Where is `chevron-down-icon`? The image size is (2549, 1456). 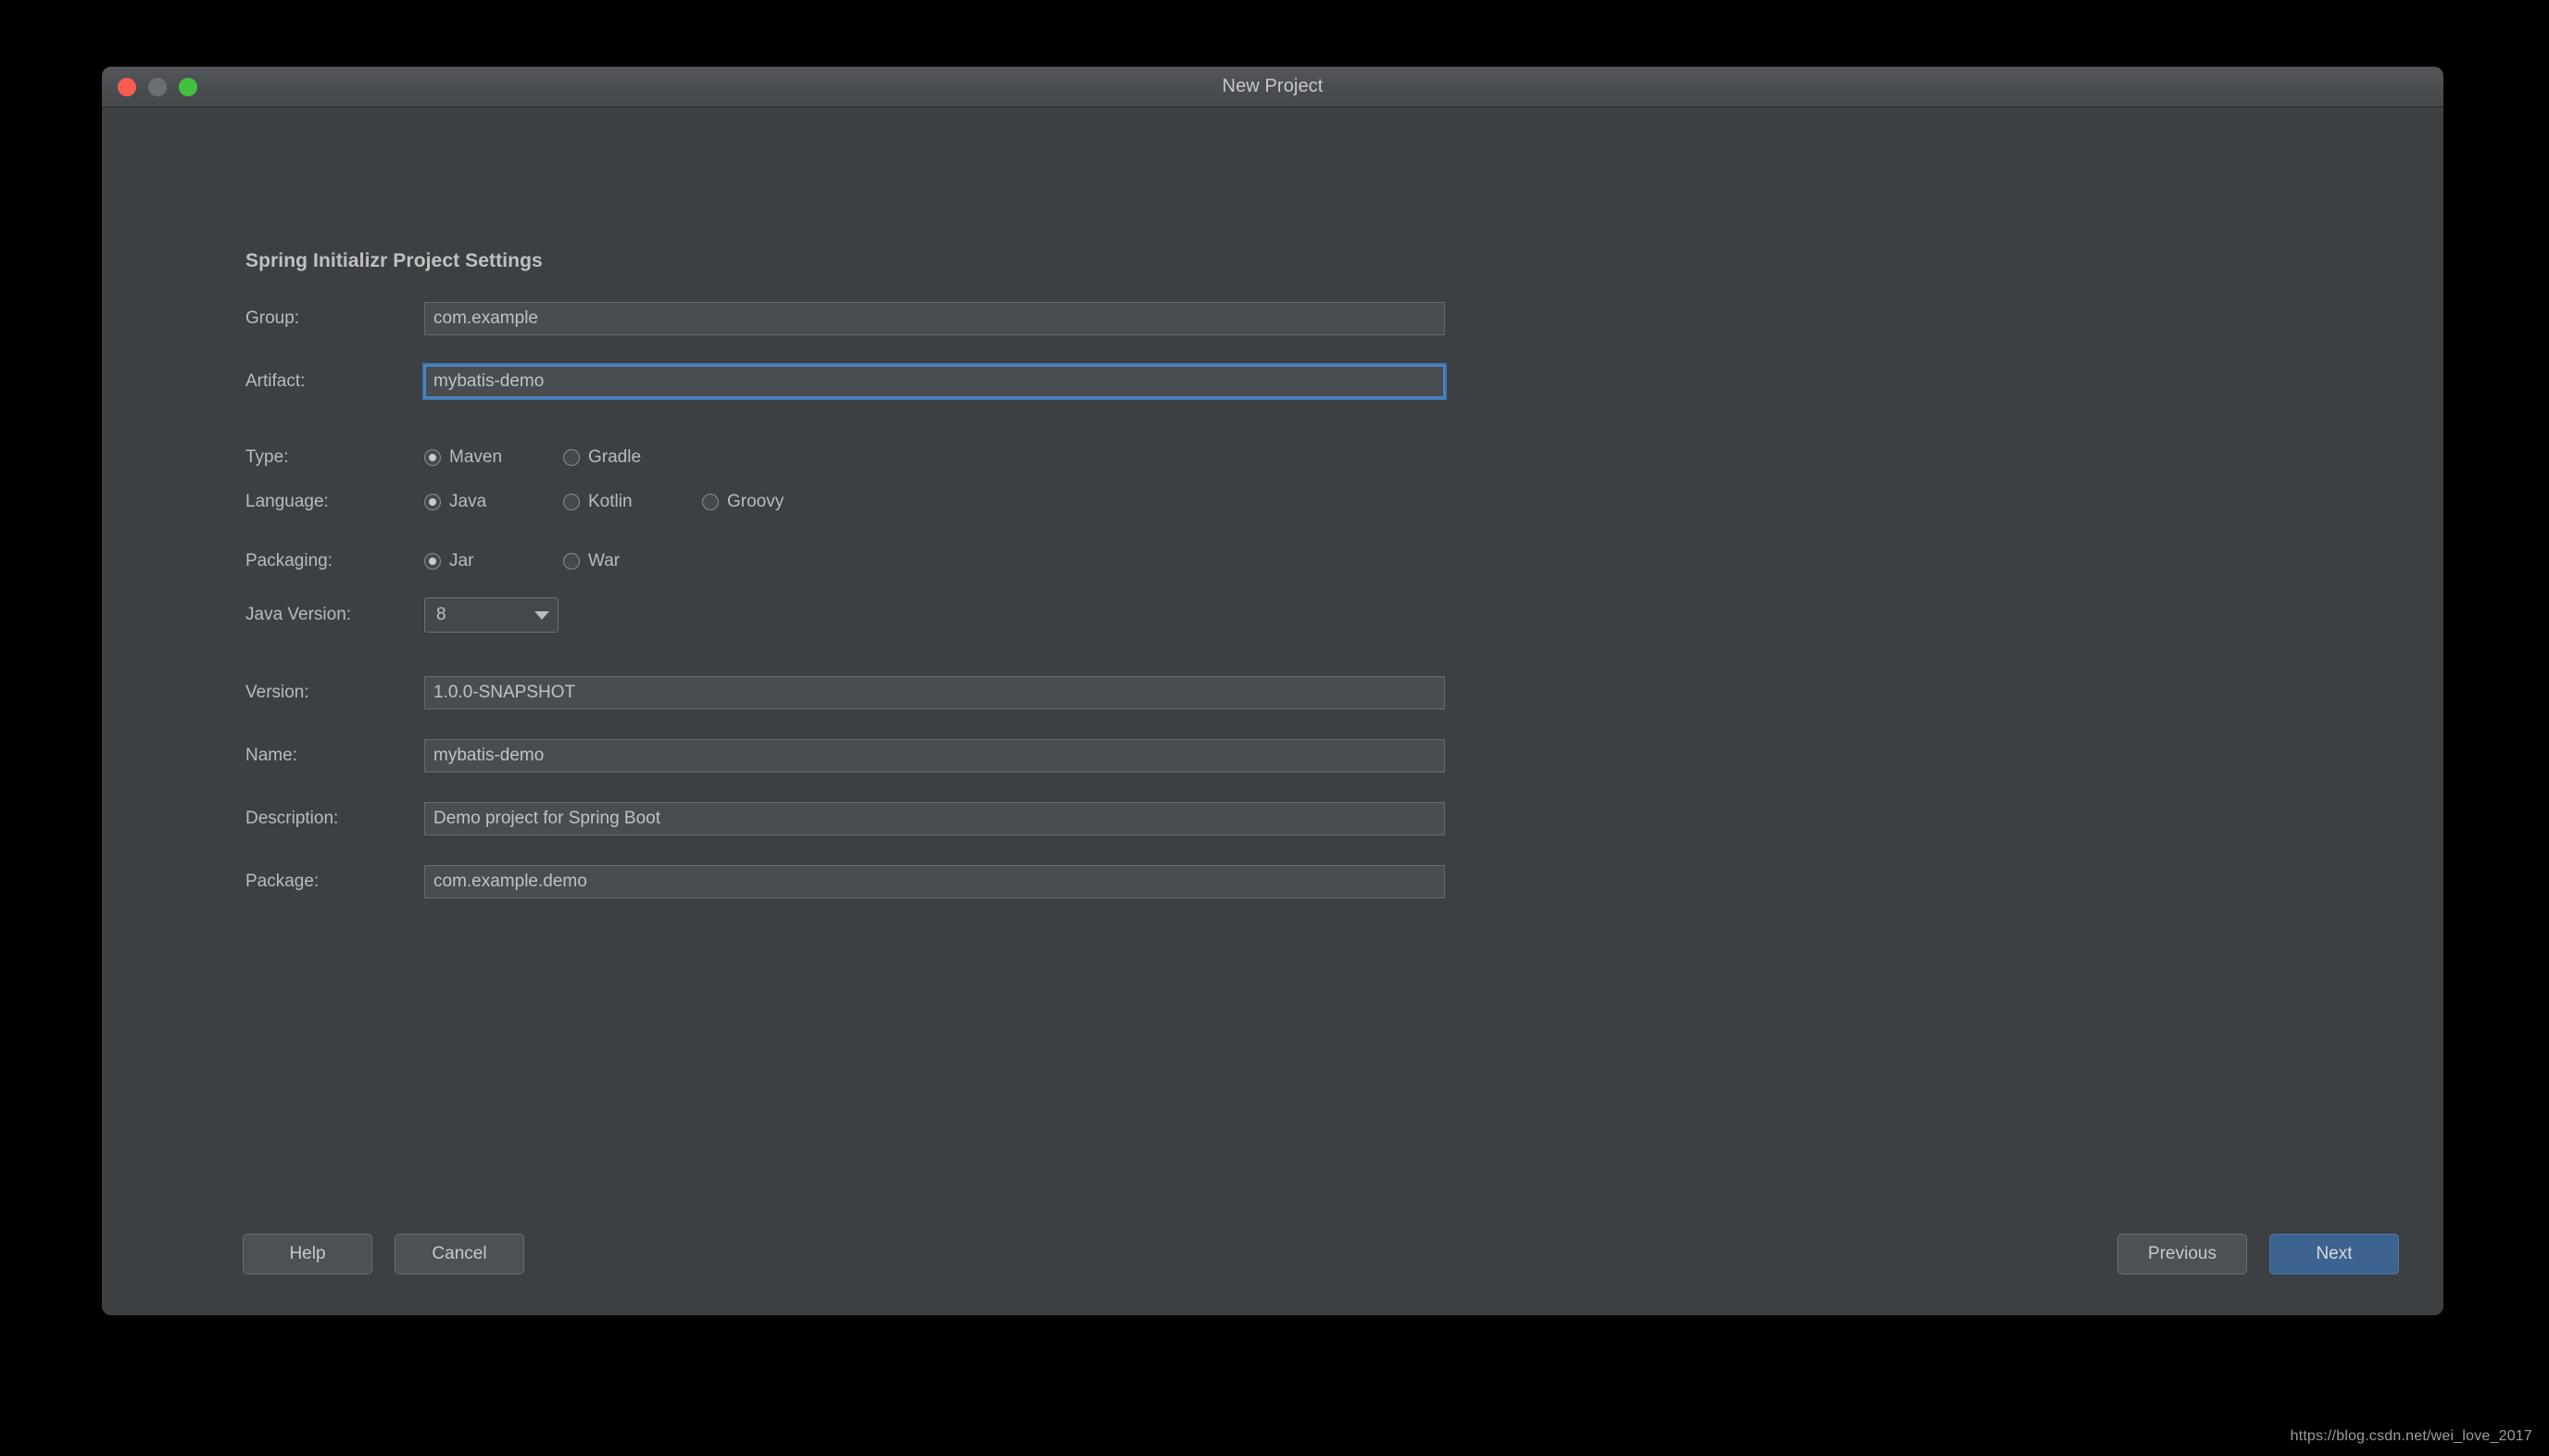 chevron-down-icon is located at coordinates (541, 615).